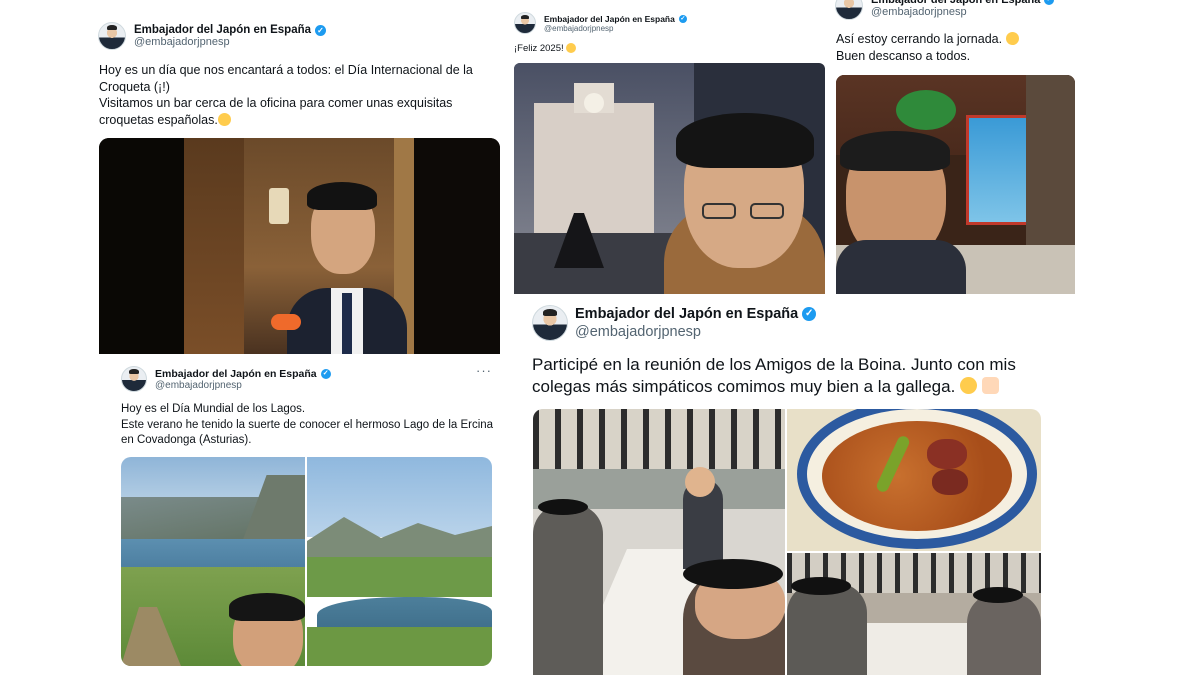 The height and width of the screenshot is (675, 1200). I want to click on fabada-bowl-photo, so click(914, 480).